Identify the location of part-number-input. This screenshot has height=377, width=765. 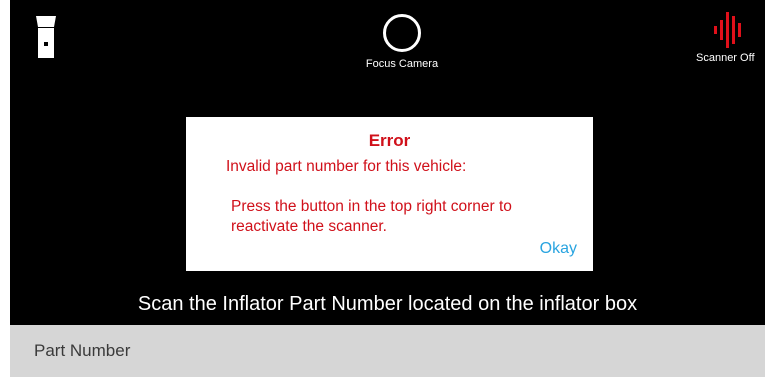
(387, 351).